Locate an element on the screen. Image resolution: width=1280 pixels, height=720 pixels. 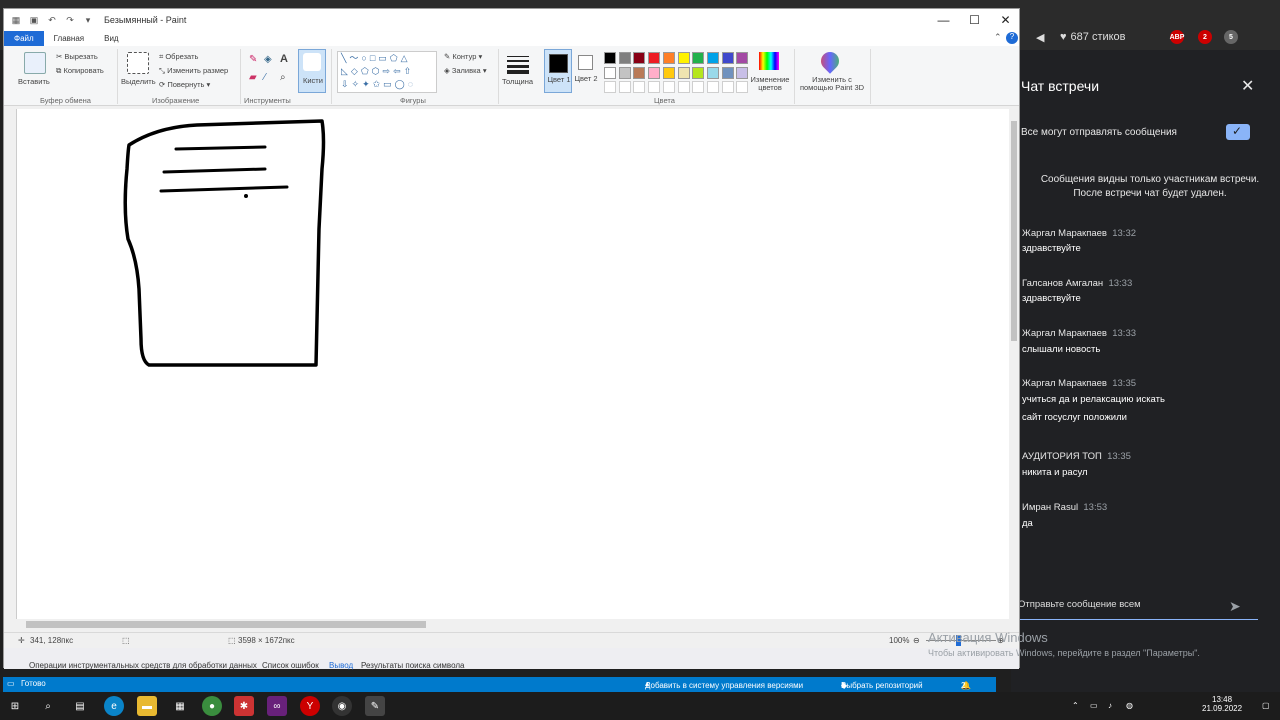
paint3d-icon is located at coordinates (830, 61).